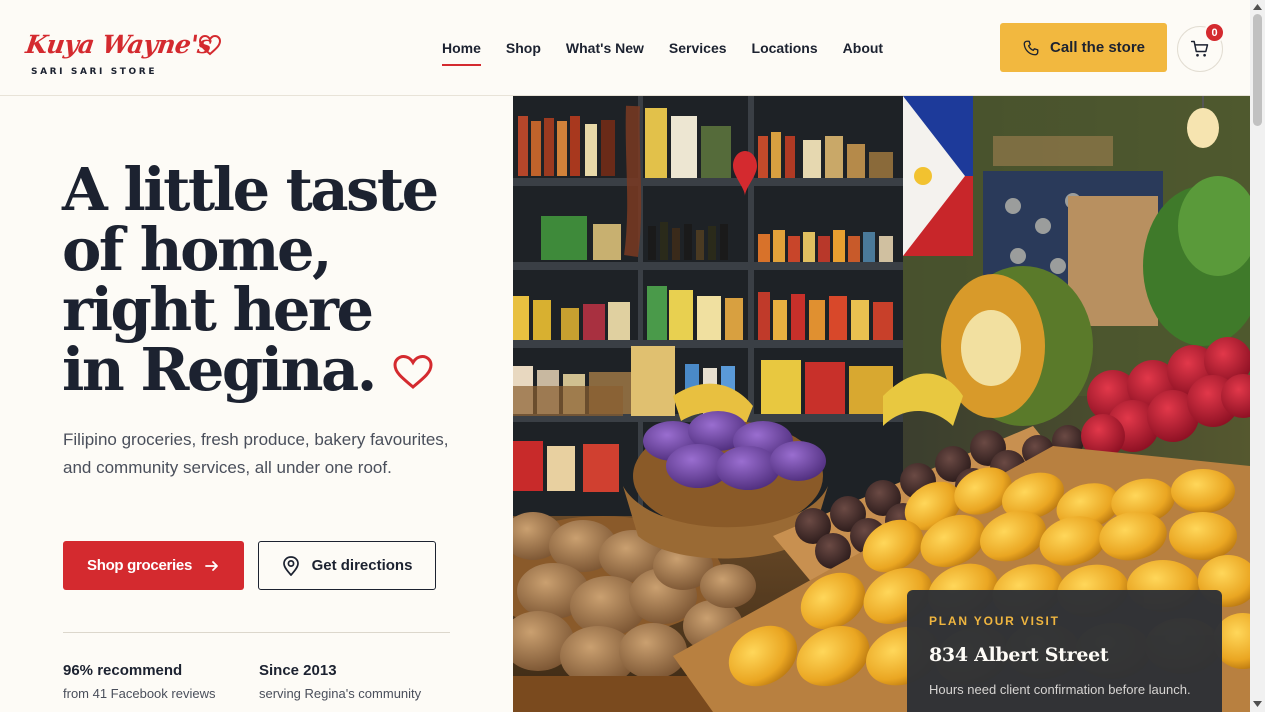 The image size is (1265, 712). Describe the element at coordinates (290, 565) in the screenshot. I see `map-pin-icon` at that location.